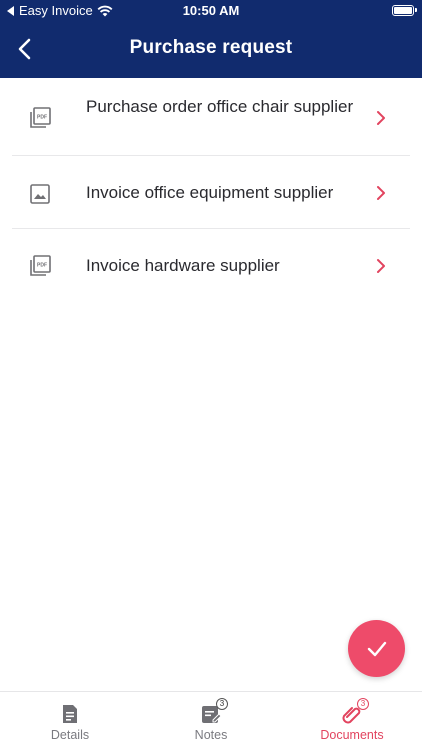  Describe the element at coordinates (211, 735) in the screenshot. I see `tab-label: Notes` at that location.